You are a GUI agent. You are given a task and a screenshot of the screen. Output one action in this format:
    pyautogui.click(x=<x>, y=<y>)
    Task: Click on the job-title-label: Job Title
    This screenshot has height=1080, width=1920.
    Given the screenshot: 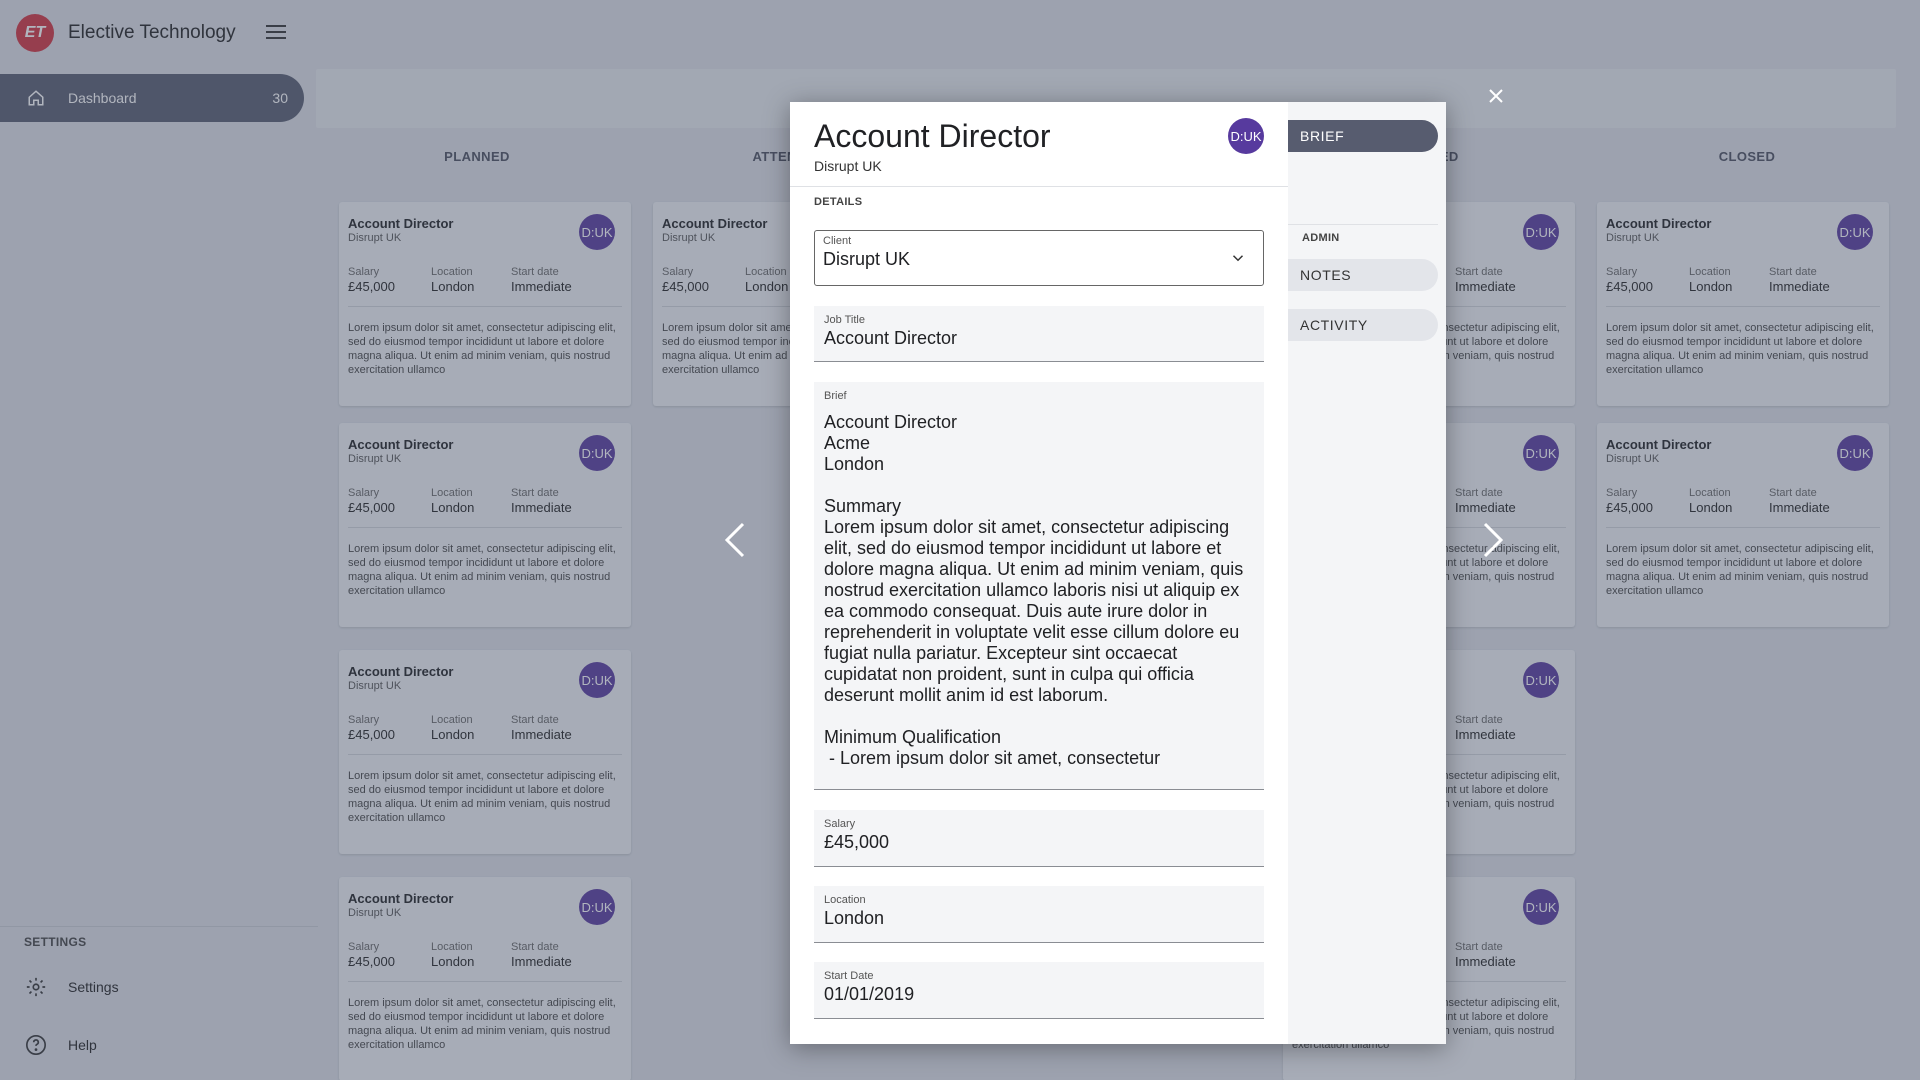 What is the action you would take?
    pyautogui.click(x=844, y=320)
    